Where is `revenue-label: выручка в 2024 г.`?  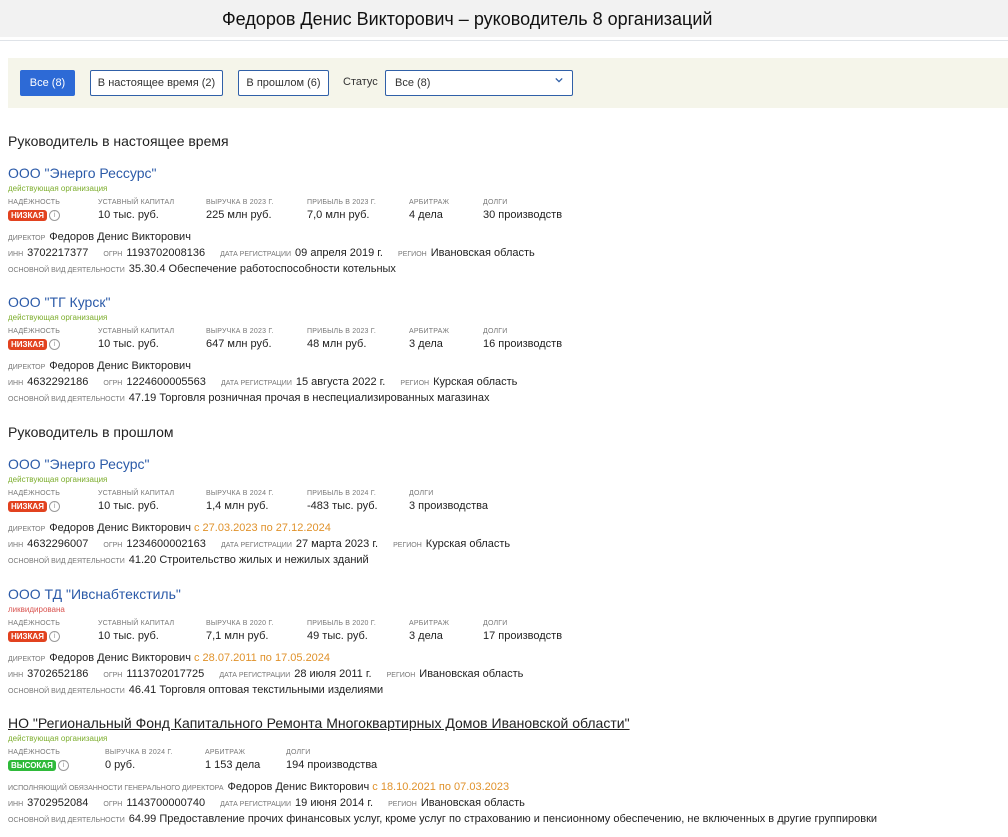 revenue-label: выручка в 2024 г. is located at coordinates (139, 752).